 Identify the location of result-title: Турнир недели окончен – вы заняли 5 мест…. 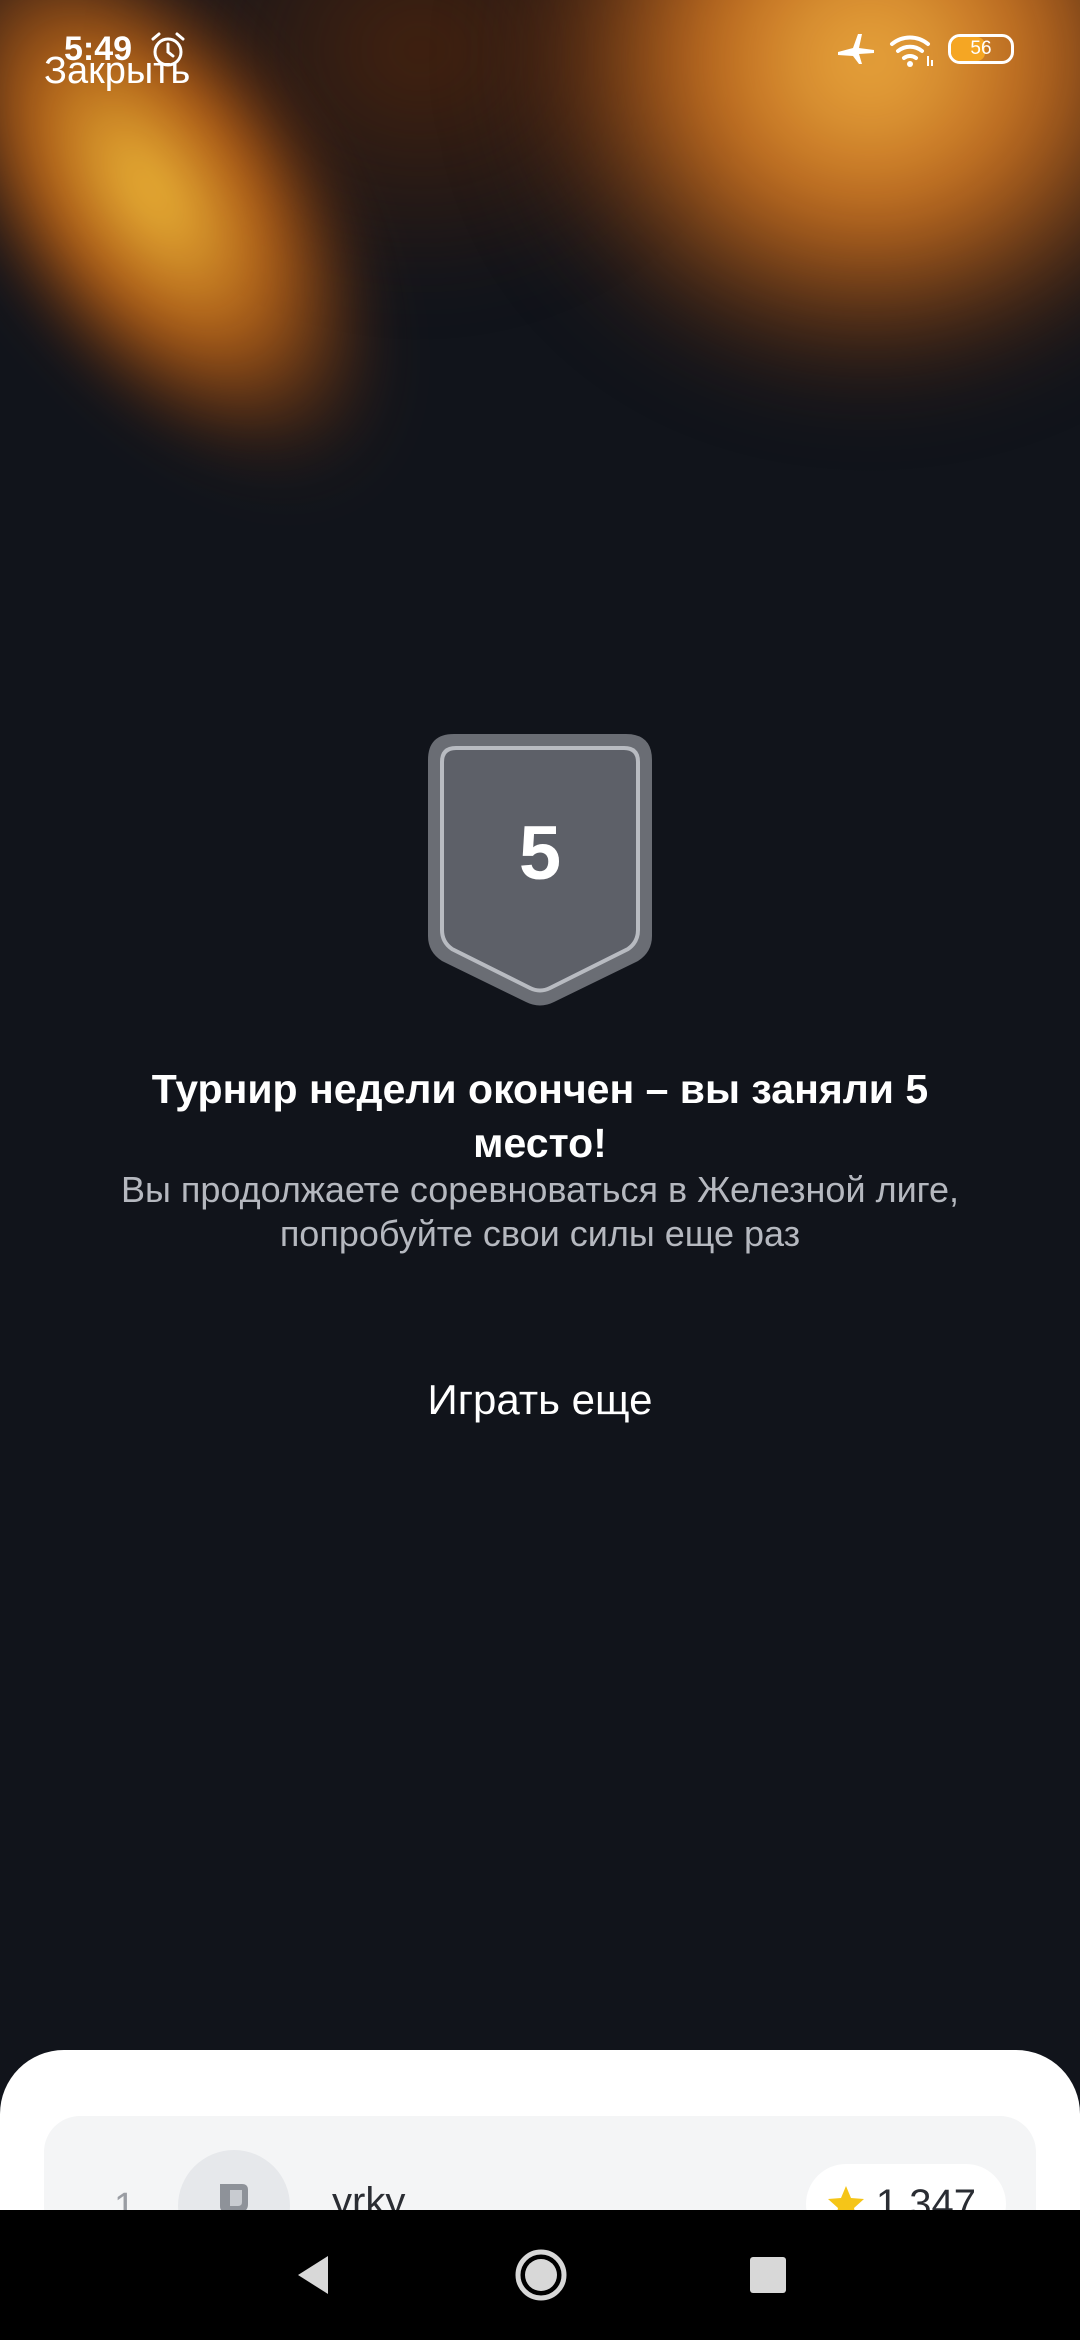
(540, 1116).